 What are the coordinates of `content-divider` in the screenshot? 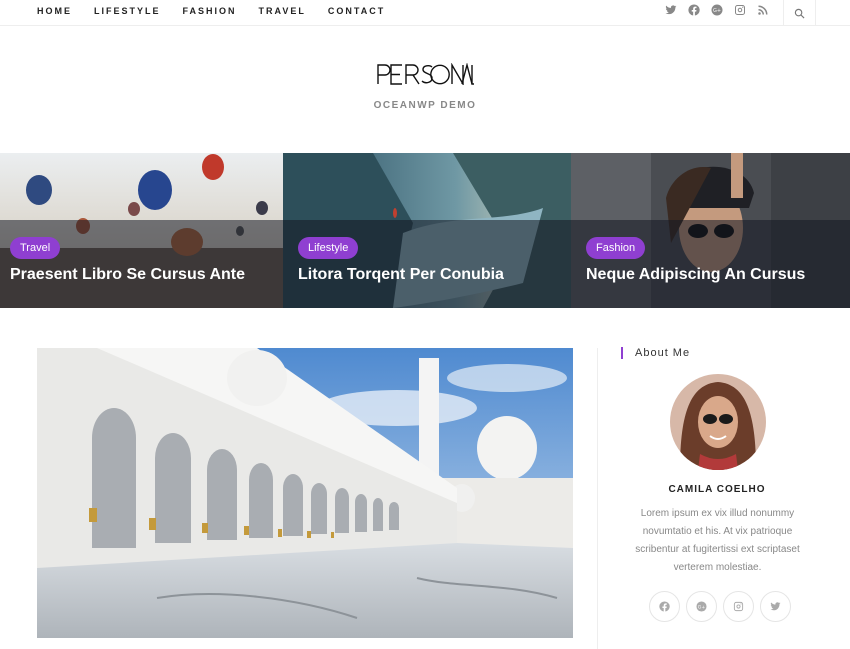 It's located at (597, 498).